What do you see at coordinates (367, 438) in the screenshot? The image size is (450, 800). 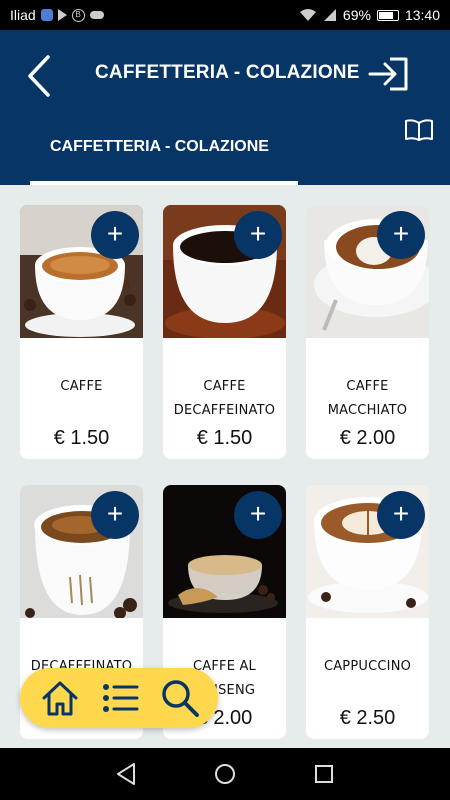 I see `product-price: € 2.00` at bounding box center [367, 438].